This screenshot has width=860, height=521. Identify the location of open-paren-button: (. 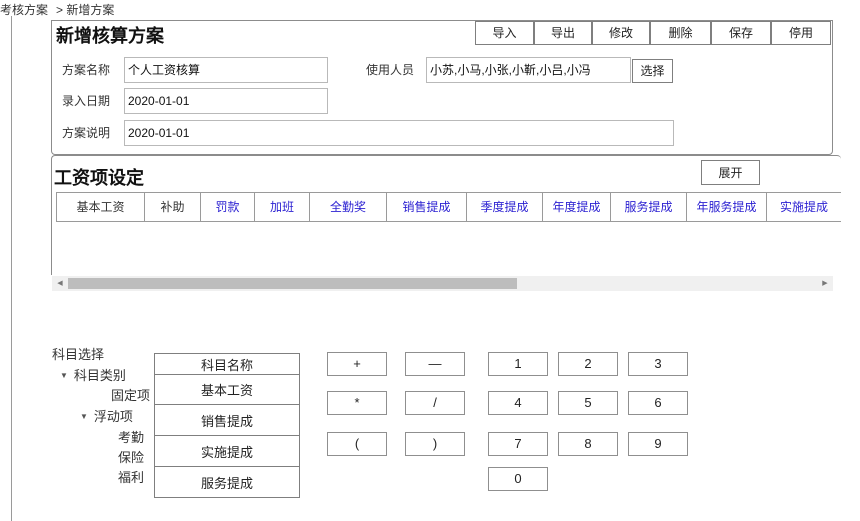
(357, 444).